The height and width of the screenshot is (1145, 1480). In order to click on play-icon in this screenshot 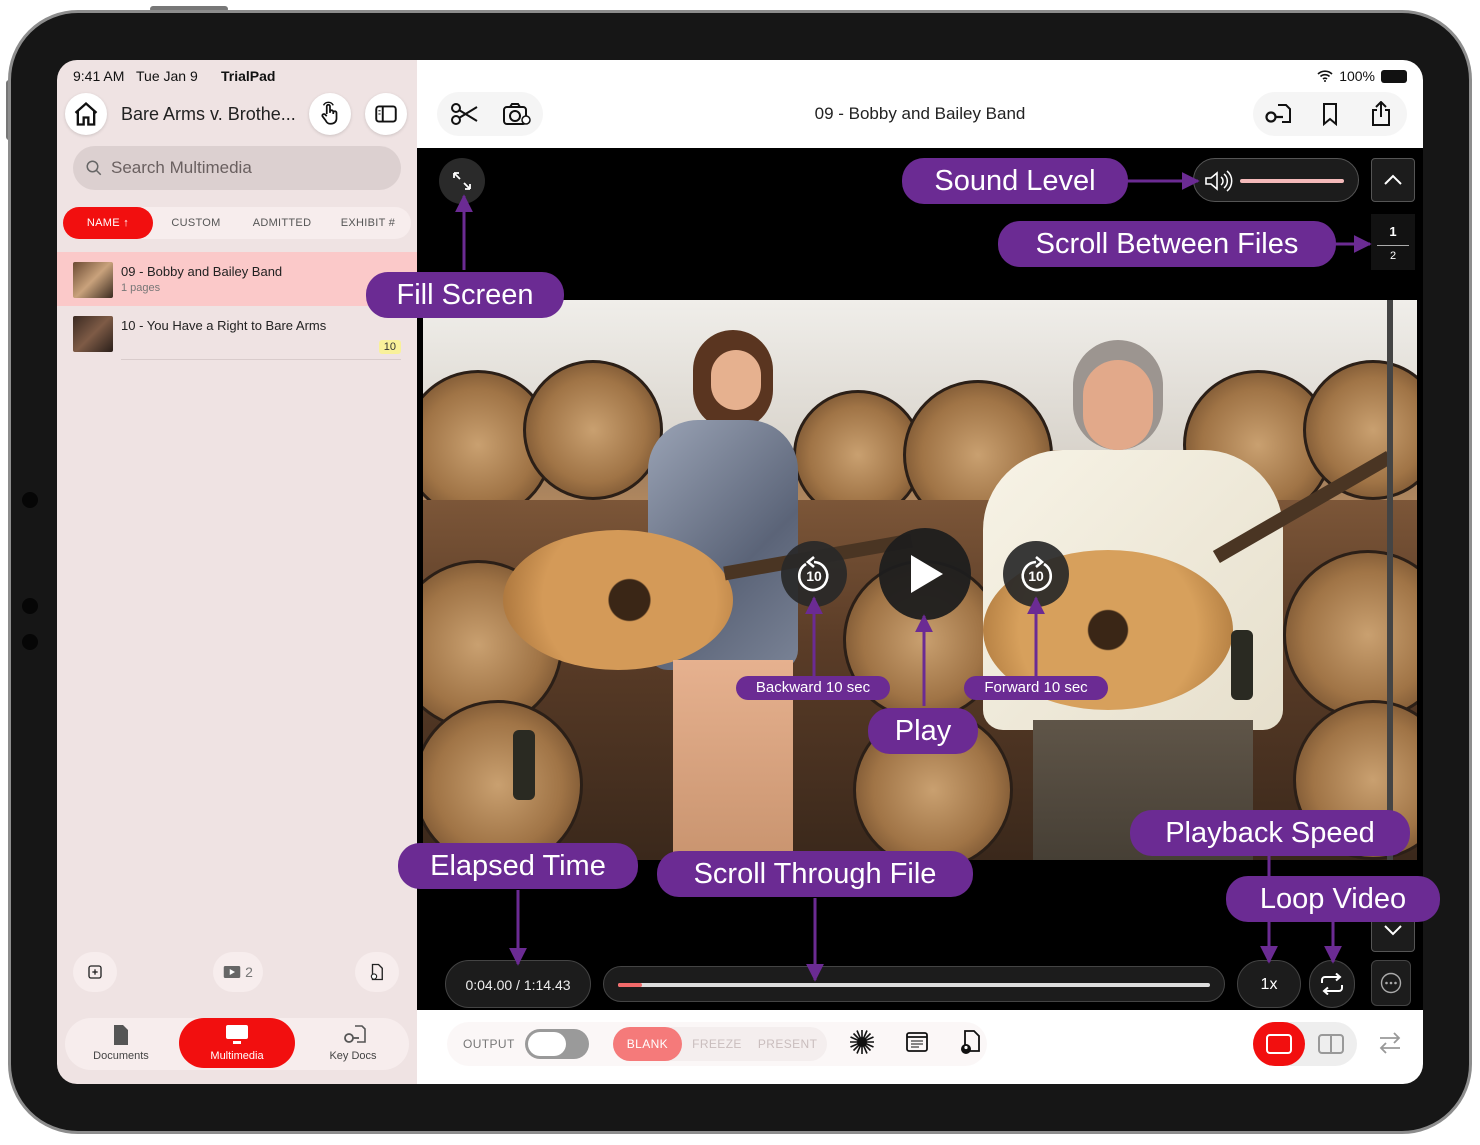, I will do `click(927, 574)`.